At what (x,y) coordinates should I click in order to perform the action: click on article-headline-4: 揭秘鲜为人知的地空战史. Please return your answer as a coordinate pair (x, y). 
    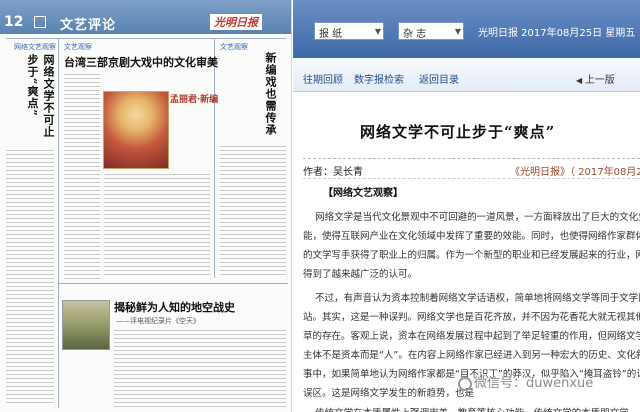
    Looking at the image, I should click on (174, 307).